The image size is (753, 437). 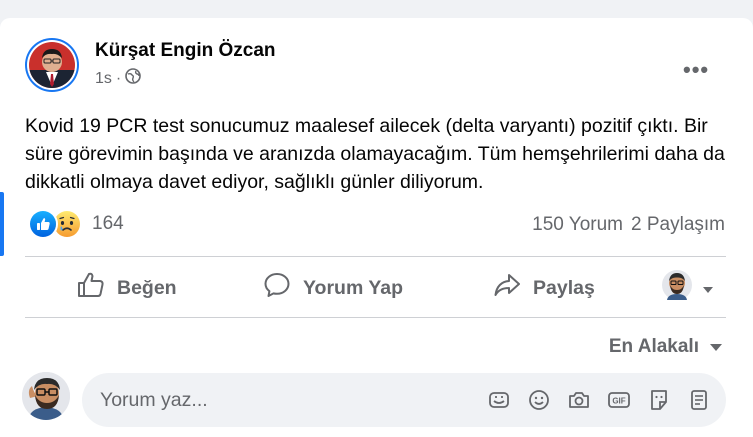 I want to click on like-button: Beğen, so click(x=127, y=288).